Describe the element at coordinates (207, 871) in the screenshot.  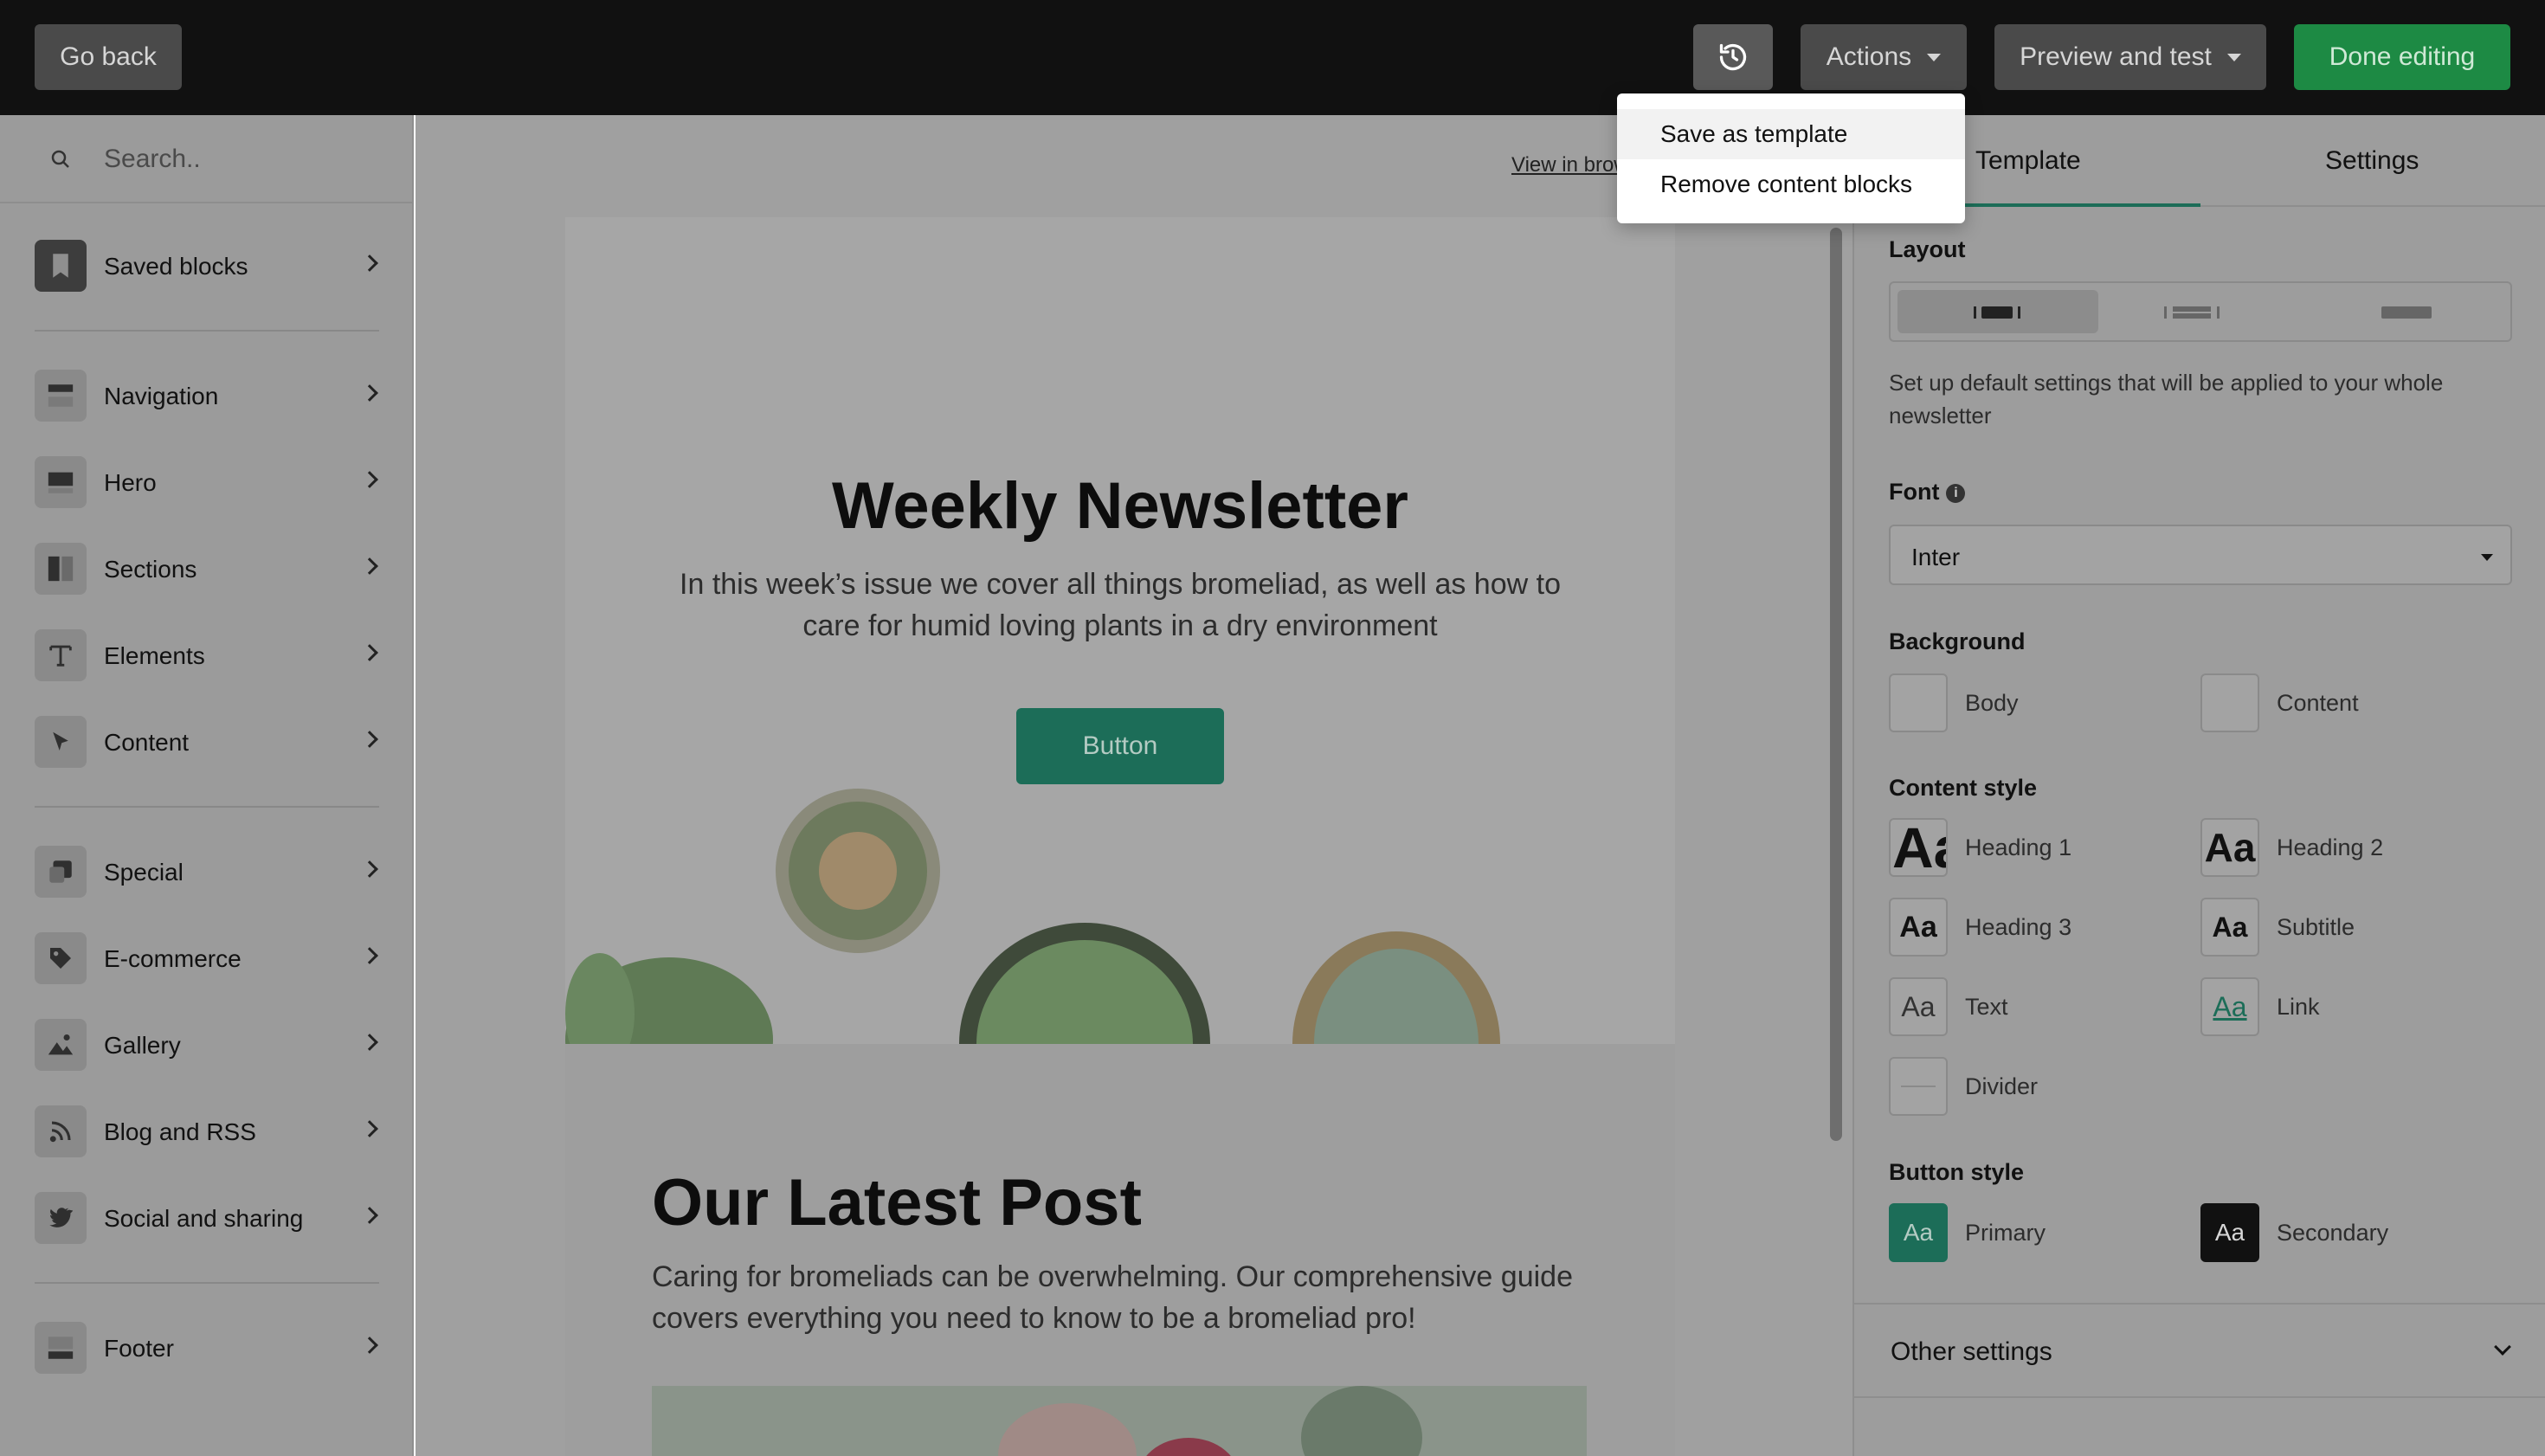
I see `sidebar-item-special: Special` at that location.